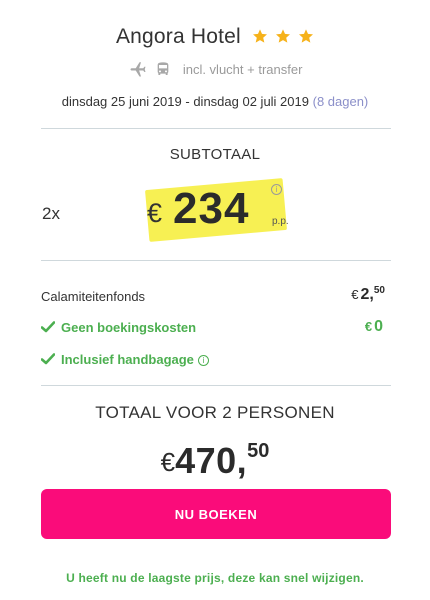 The image size is (430, 600). I want to click on booking-costs-amount: 0, so click(378, 326).